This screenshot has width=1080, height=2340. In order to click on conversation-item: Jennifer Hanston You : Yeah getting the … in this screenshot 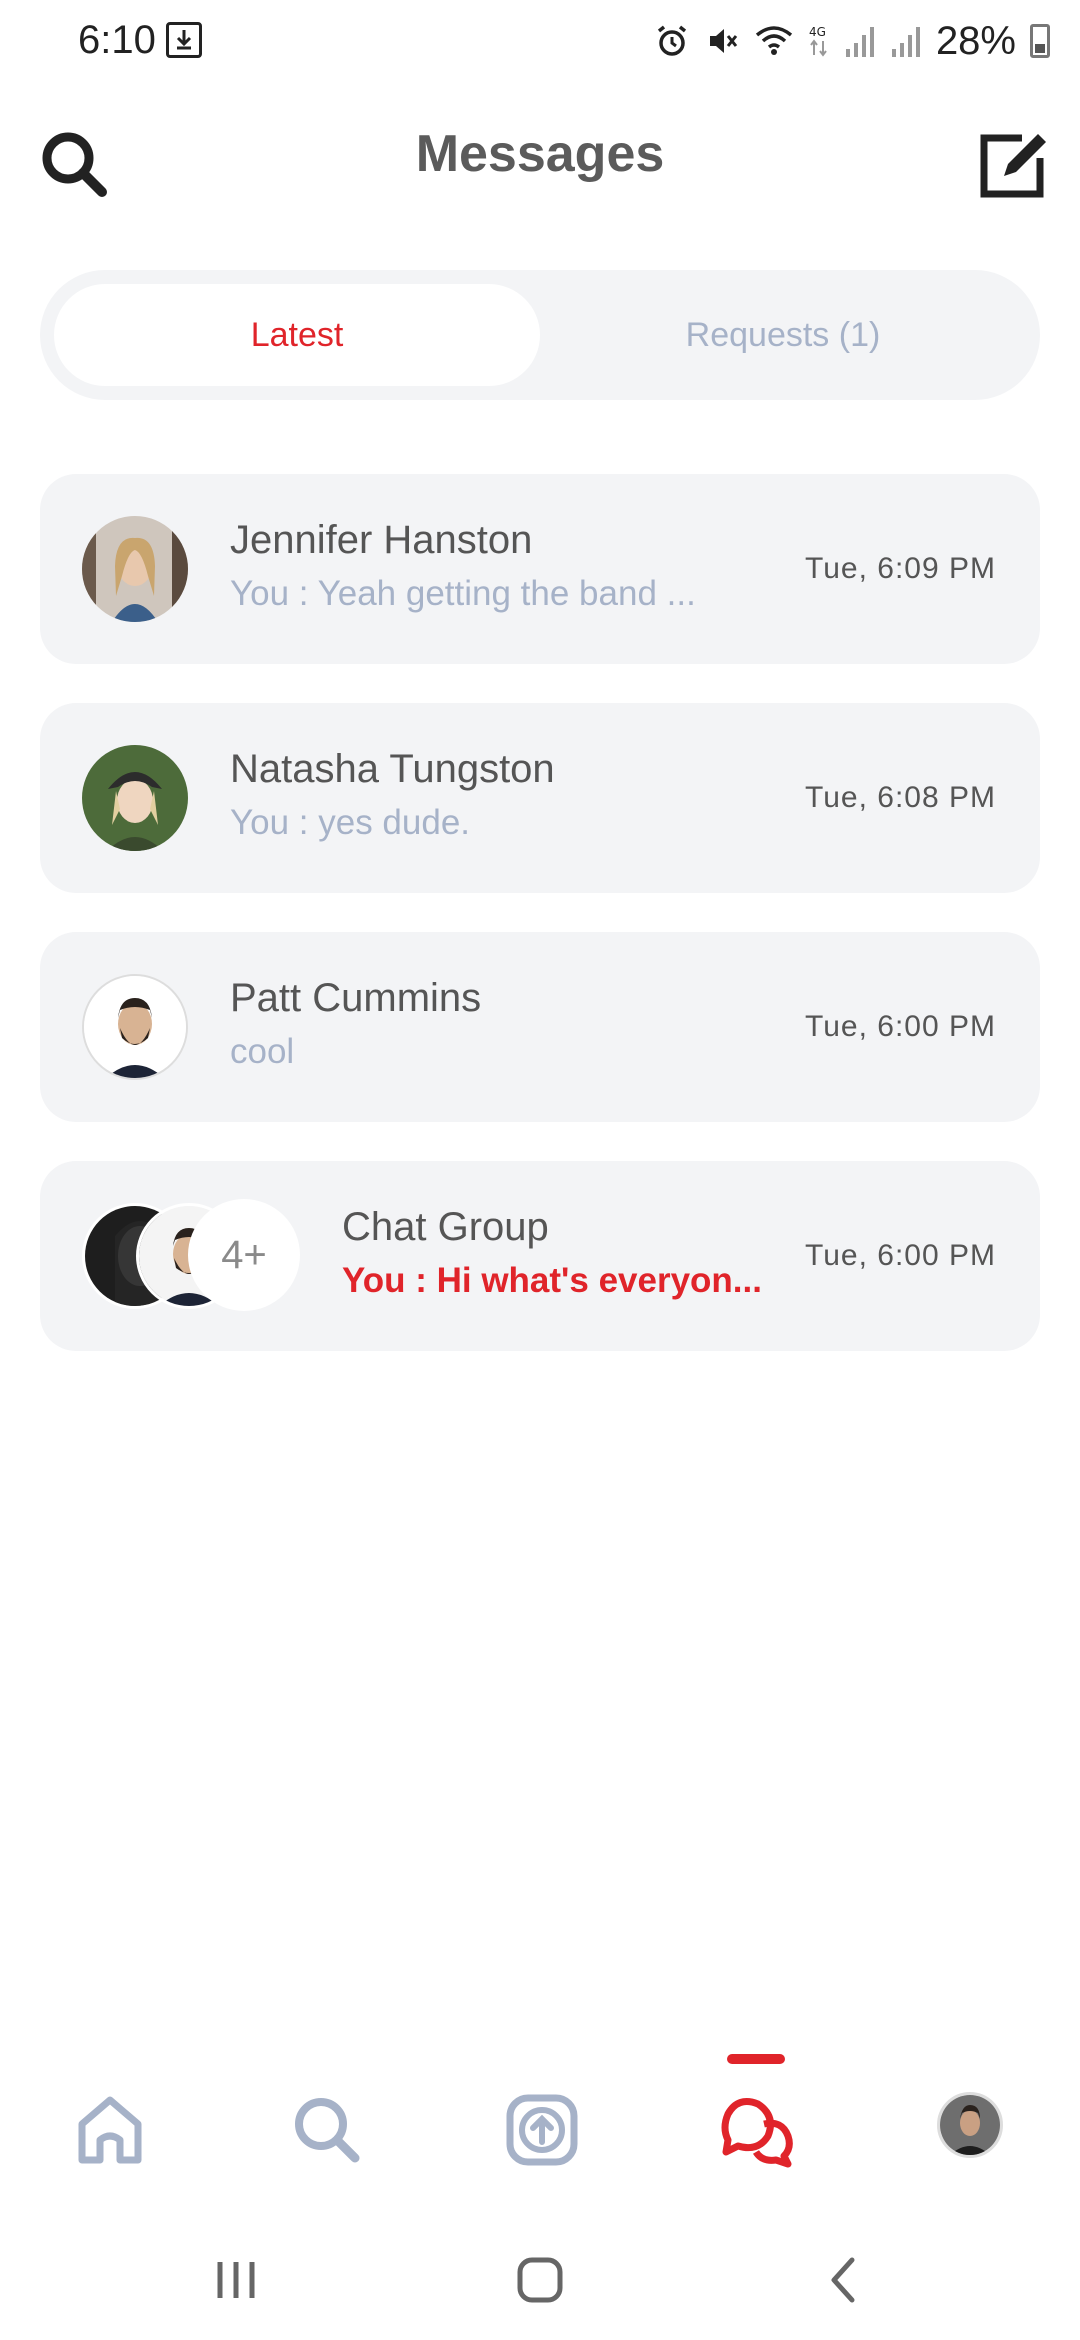, I will do `click(540, 569)`.